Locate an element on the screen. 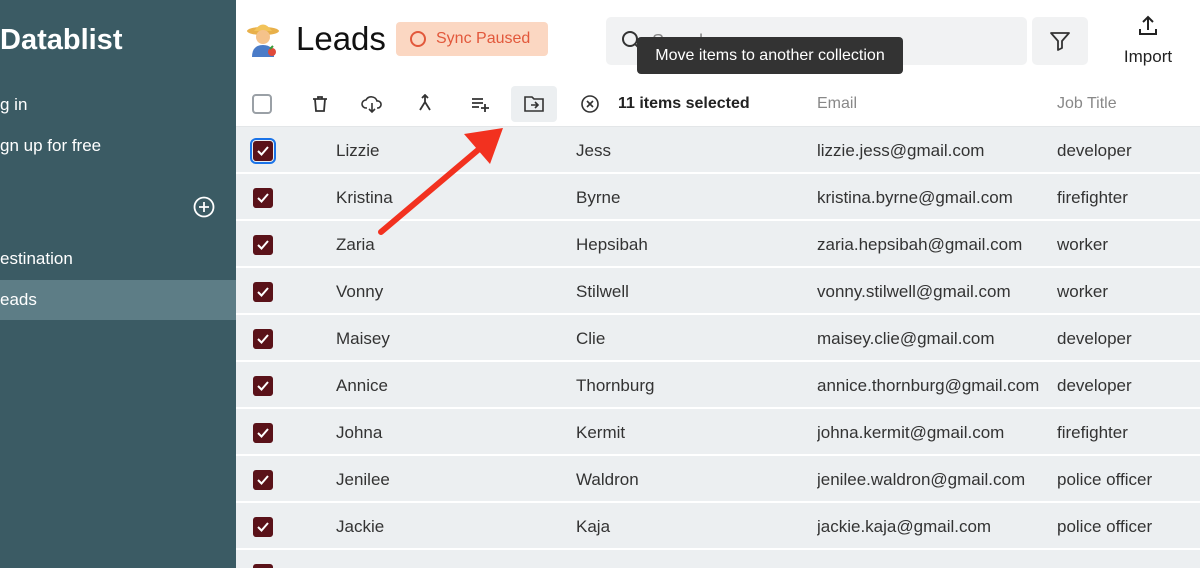 This screenshot has width=1200, height=568. cell-email: jackie.kaja@gmail.com is located at coordinates (930, 527).